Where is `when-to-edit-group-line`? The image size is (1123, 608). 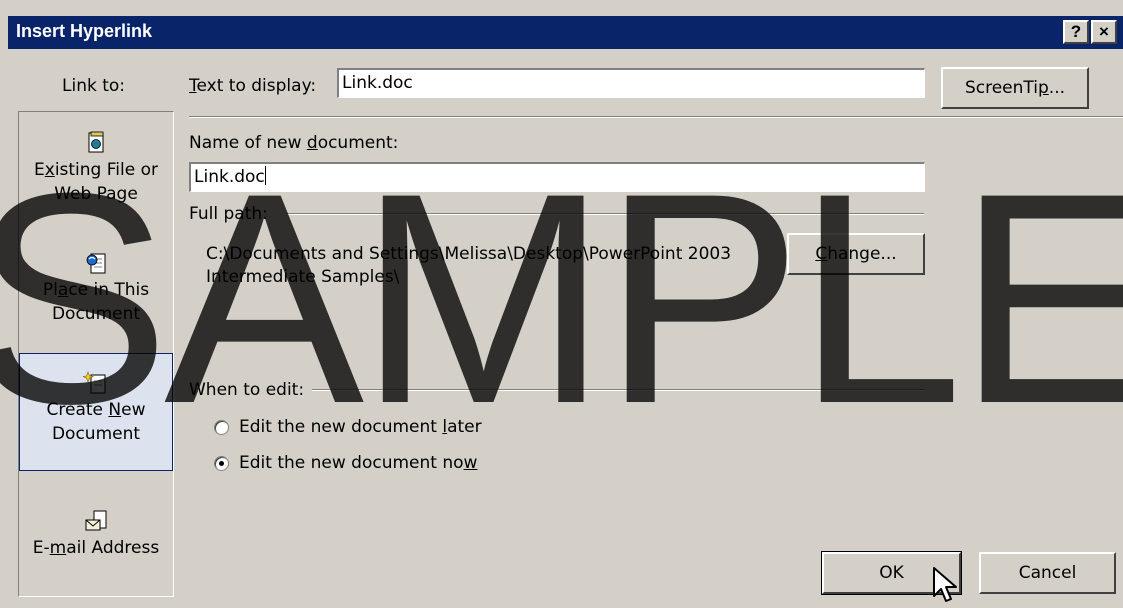
when-to-edit-group-line is located at coordinates (618, 390).